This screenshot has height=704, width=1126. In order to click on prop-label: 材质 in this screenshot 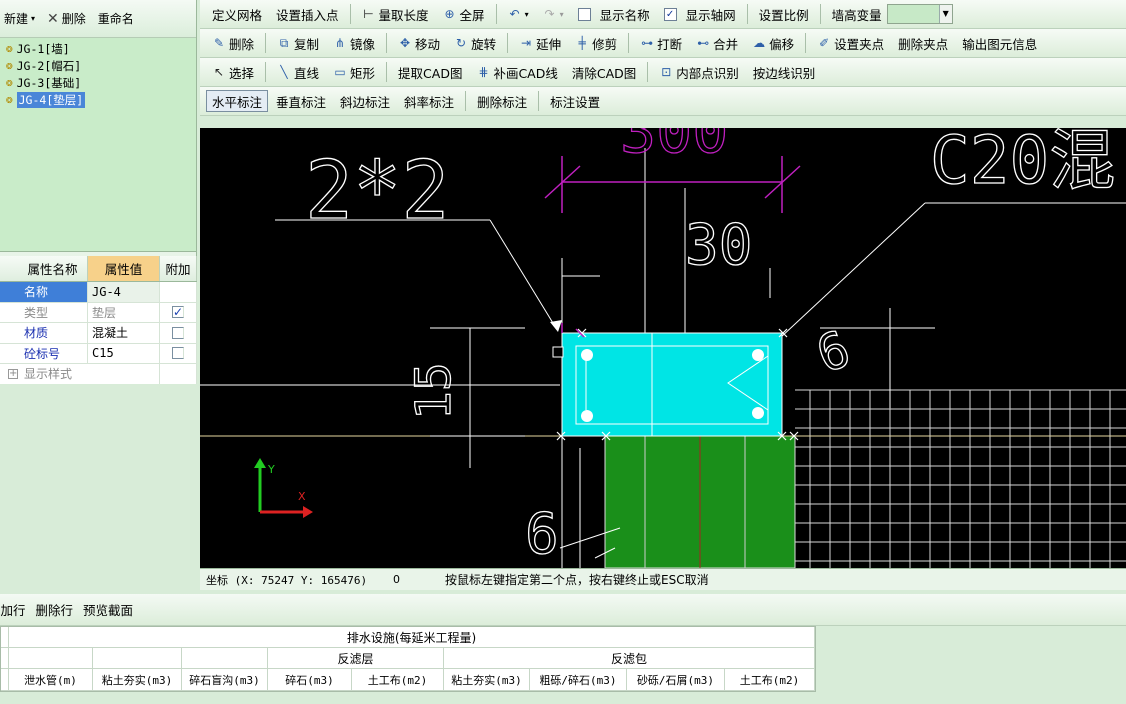, I will do `click(44, 333)`.